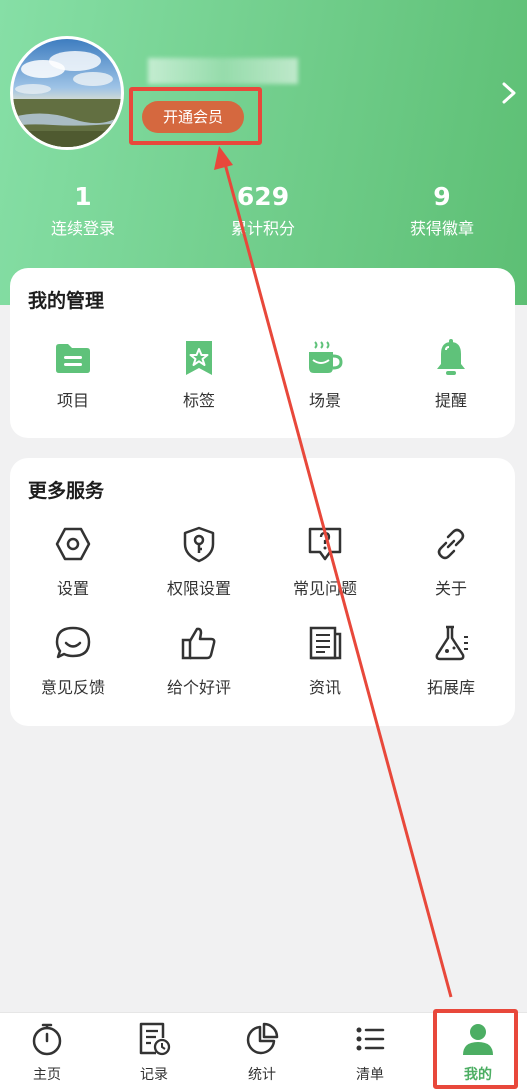 Image resolution: width=527 pixels, height=1092 pixels. What do you see at coordinates (450, 687) in the screenshot?
I see `service-item-label: 拓展库` at bounding box center [450, 687].